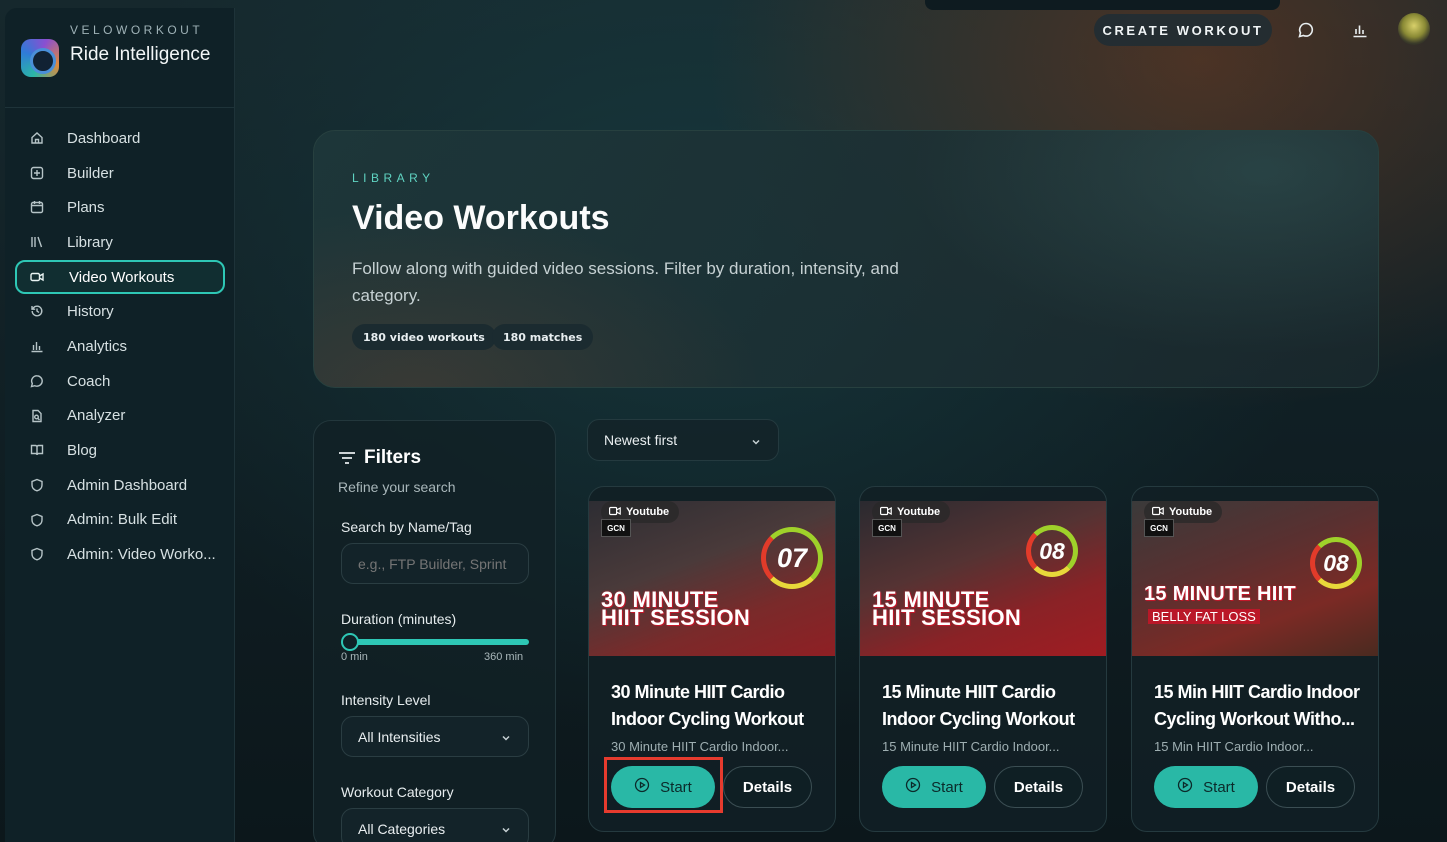 The width and height of the screenshot is (1447, 842). What do you see at coordinates (397, 792) in the screenshot?
I see `category-label: Workout Category` at bounding box center [397, 792].